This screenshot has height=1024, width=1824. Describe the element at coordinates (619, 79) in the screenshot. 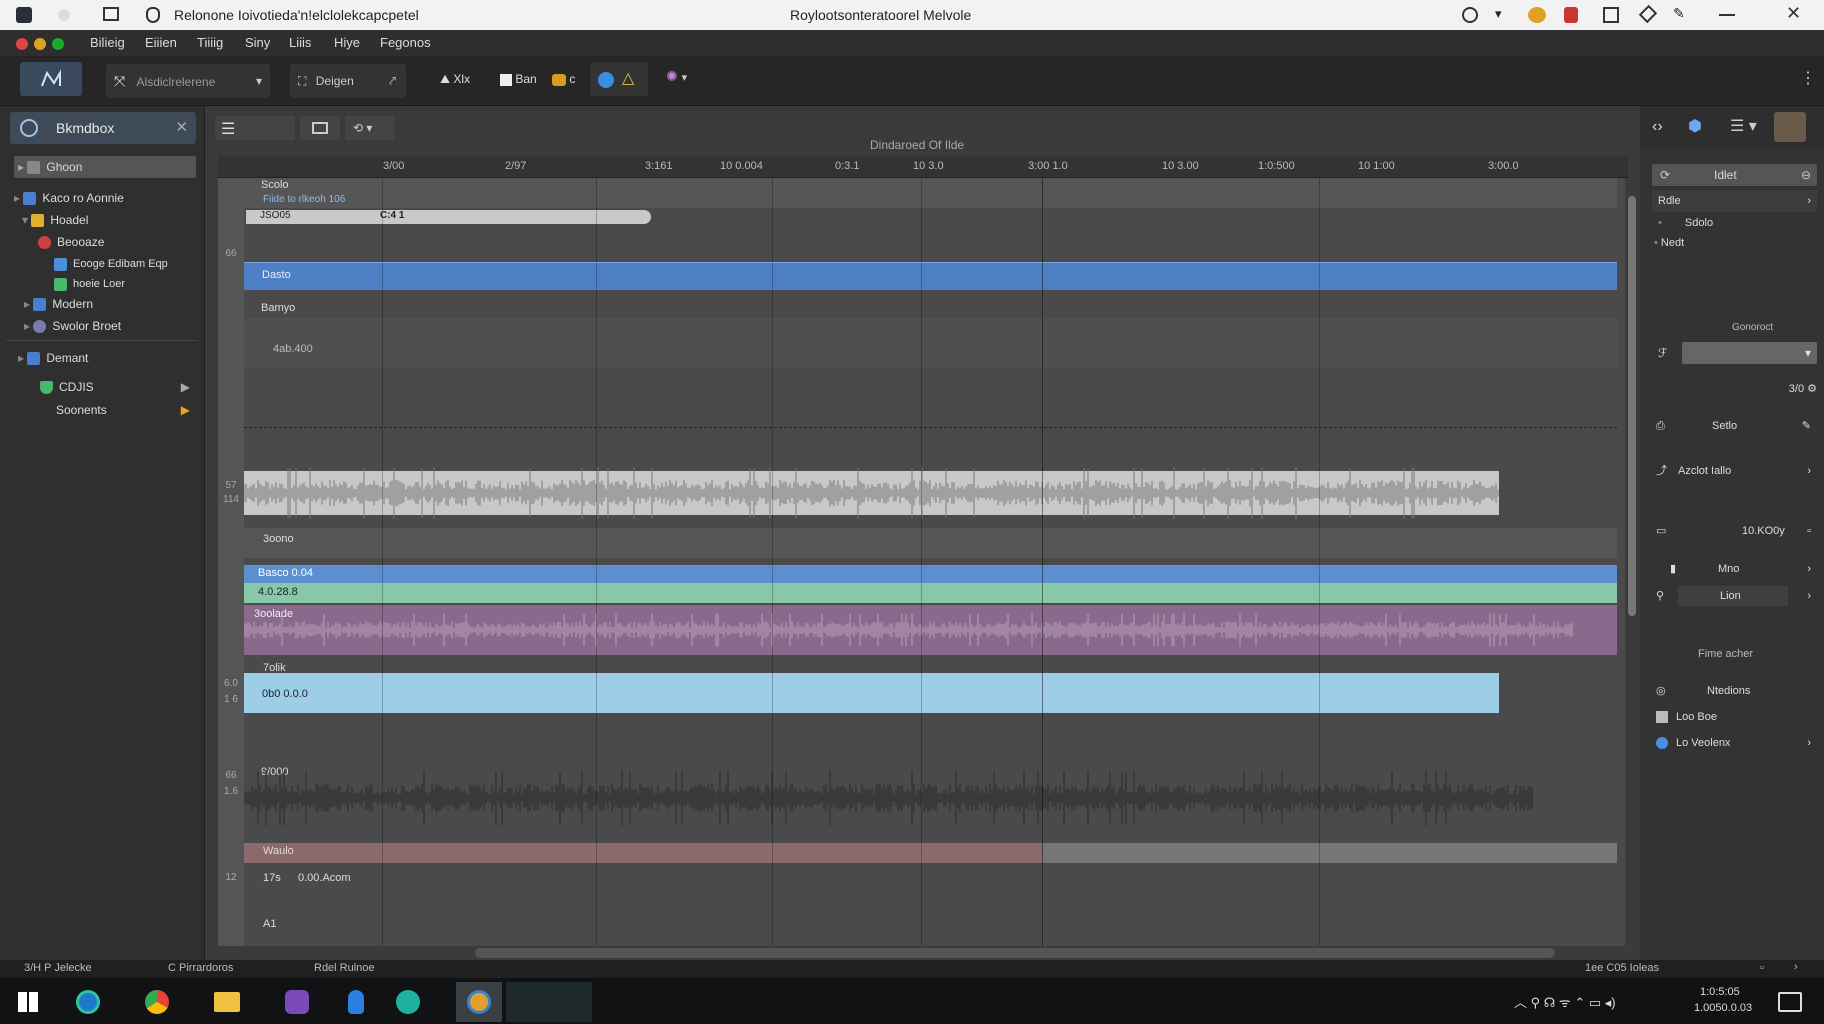

I see `record-toggle: △` at that location.